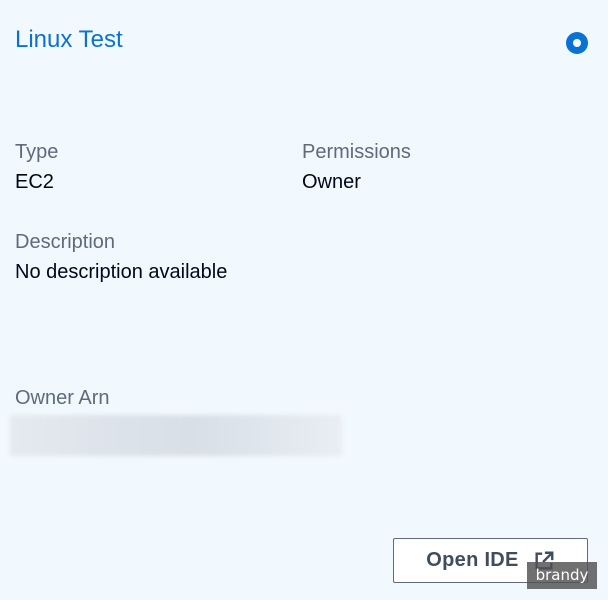 The width and height of the screenshot is (608, 600). I want to click on watermark-label: brandy, so click(562, 575).